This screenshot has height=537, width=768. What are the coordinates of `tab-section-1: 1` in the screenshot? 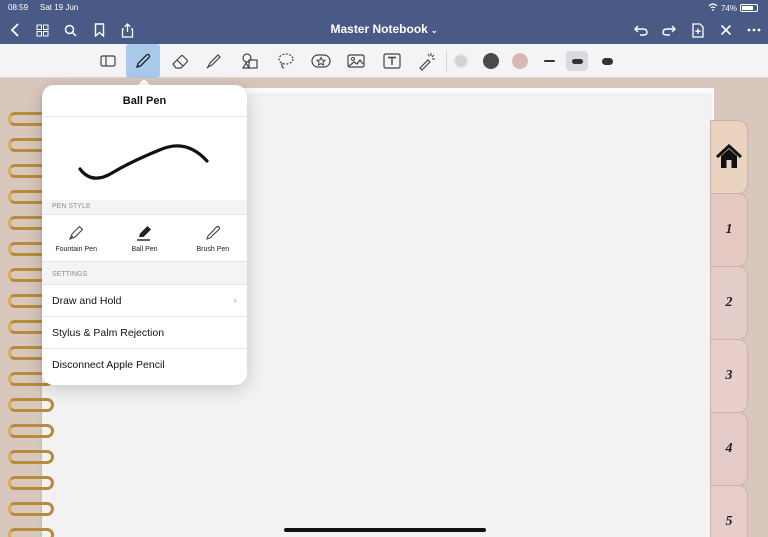 It's located at (729, 230).